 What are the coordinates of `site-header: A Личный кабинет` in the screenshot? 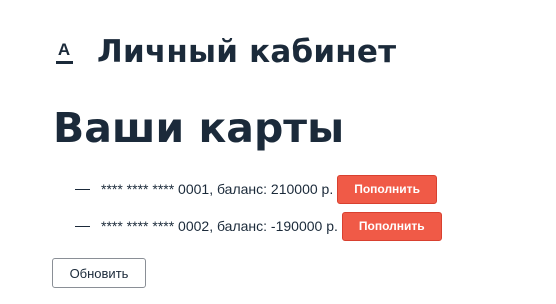 It's located at (225, 52).